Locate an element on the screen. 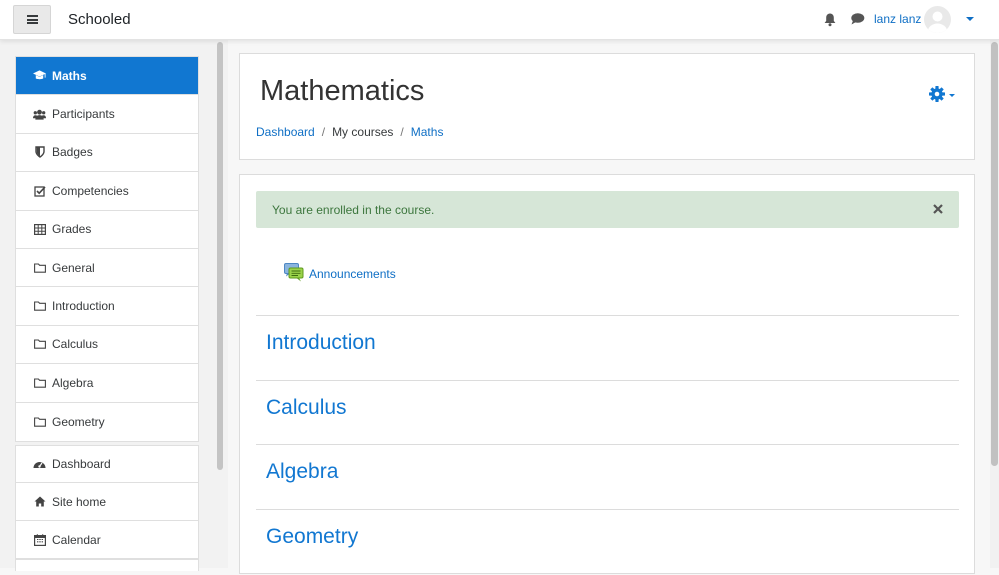 This screenshot has width=999, height=575. page-scrollbar is located at coordinates (994, 304).